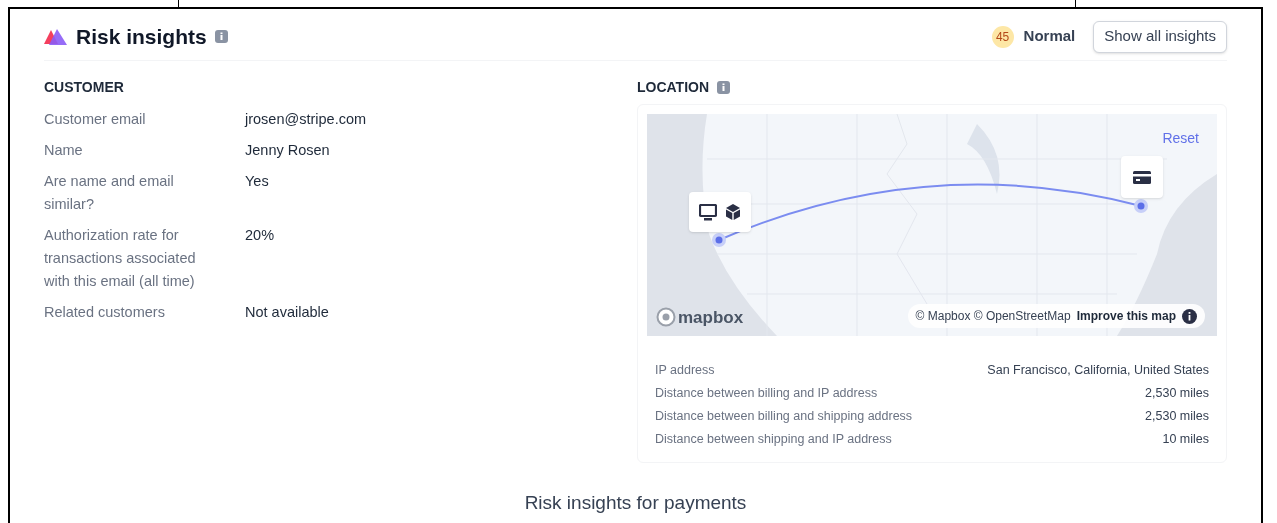 The width and height of the screenshot is (1277, 523). I want to click on field-label: Distance between billing and shipping address, so click(784, 416).